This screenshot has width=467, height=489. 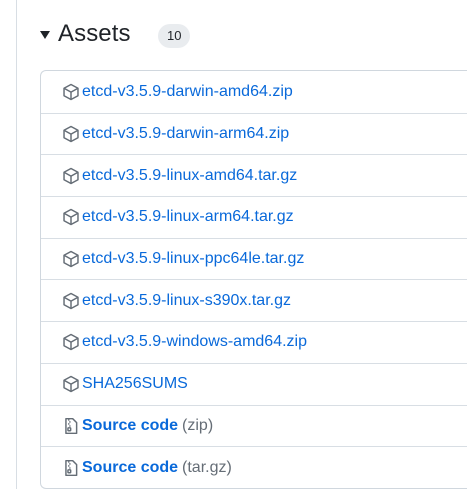 I want to click on asset-link-darwin-arm64-zip: etcd-v3.5.9-darwin-arm64.zip, so click(x=175, y=134).